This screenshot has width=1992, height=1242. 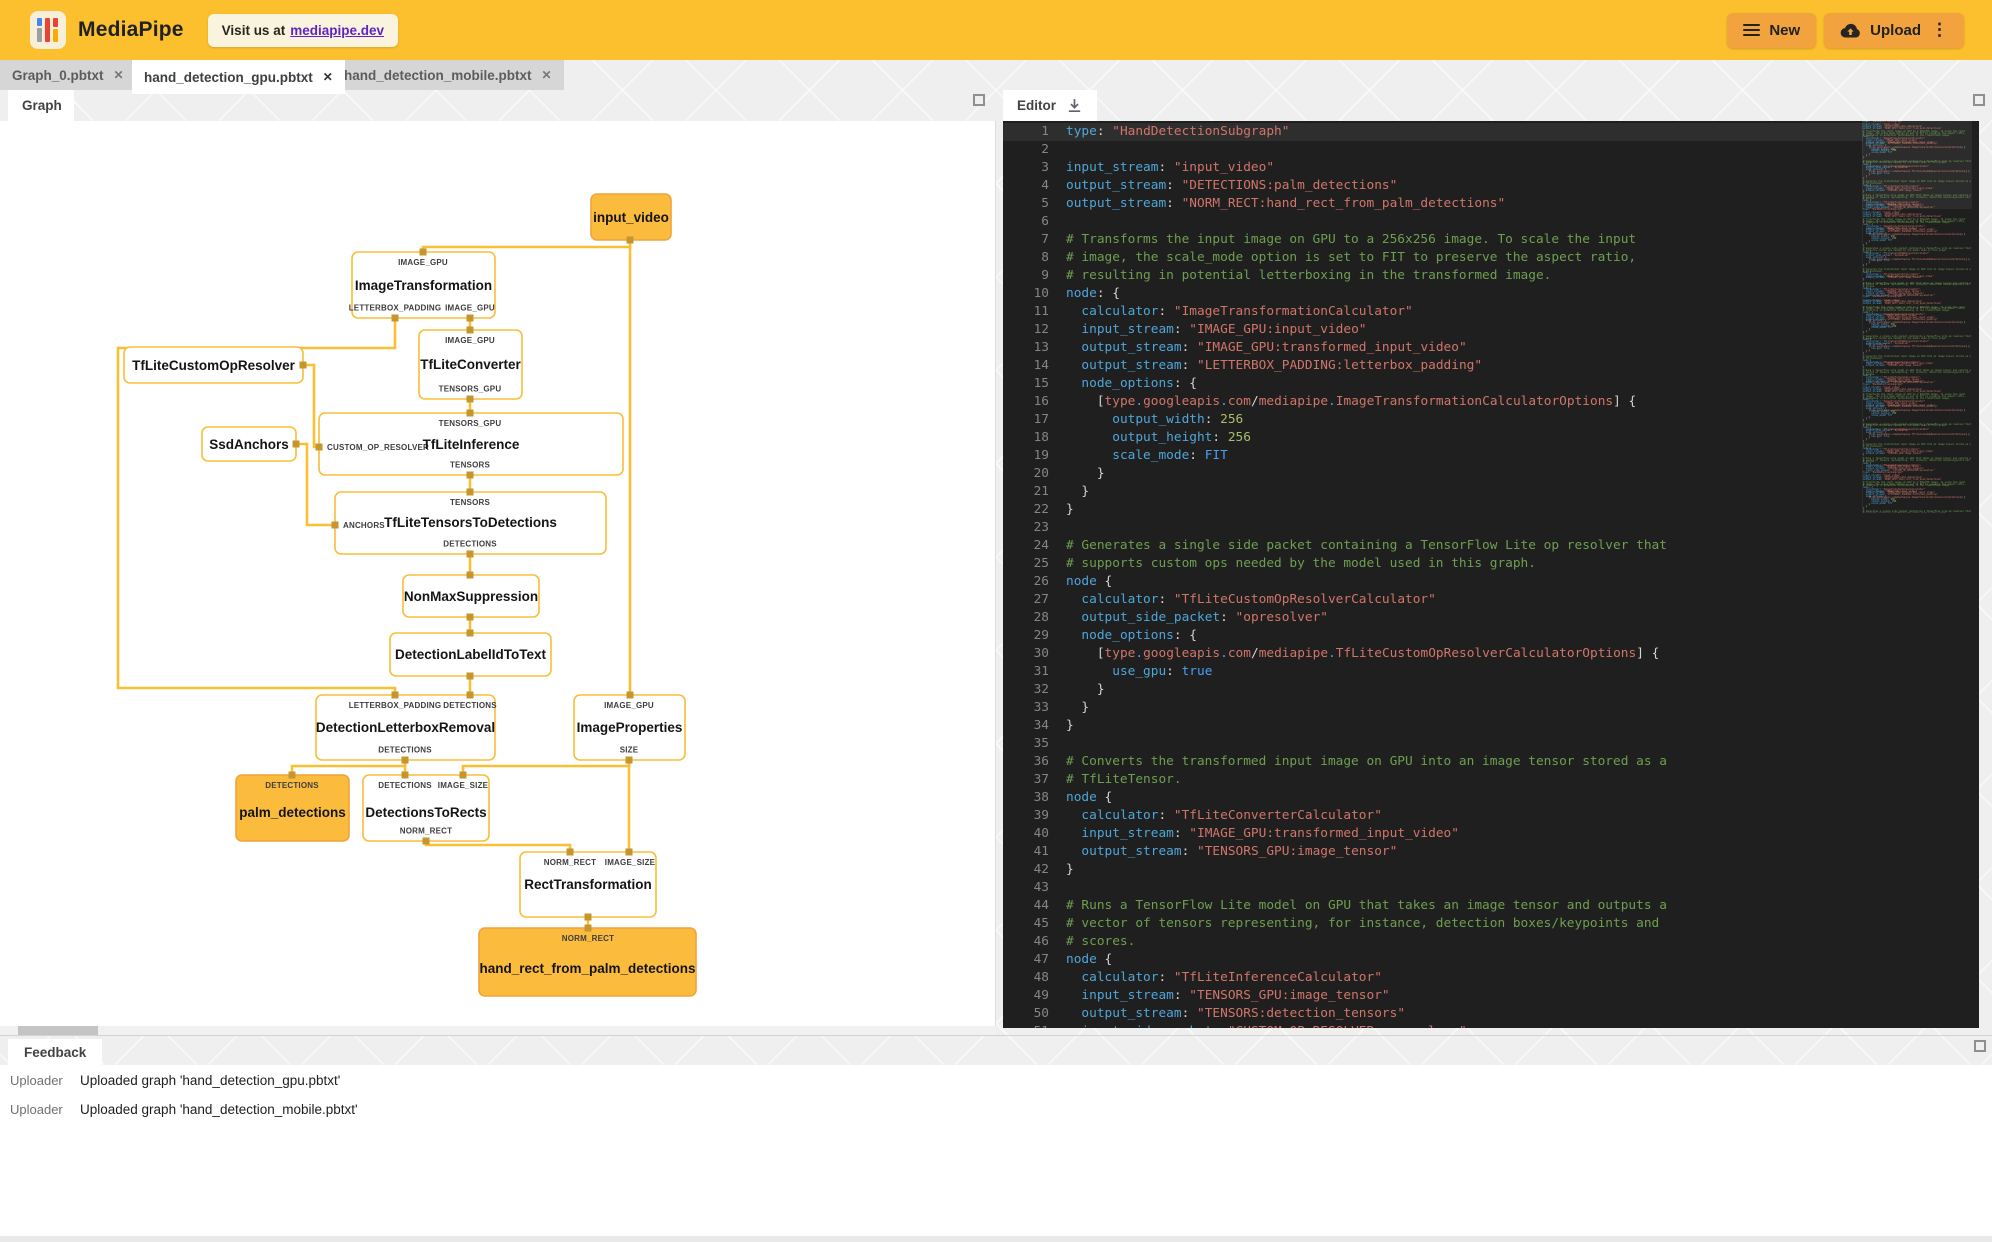 I want to click on svg-text: RectTransformation, so click(x=588, y=884).